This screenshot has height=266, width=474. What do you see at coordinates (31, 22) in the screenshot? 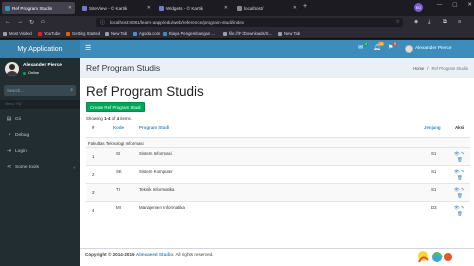
I see `reload-icon: ↻` at bounding box center [31, 22].